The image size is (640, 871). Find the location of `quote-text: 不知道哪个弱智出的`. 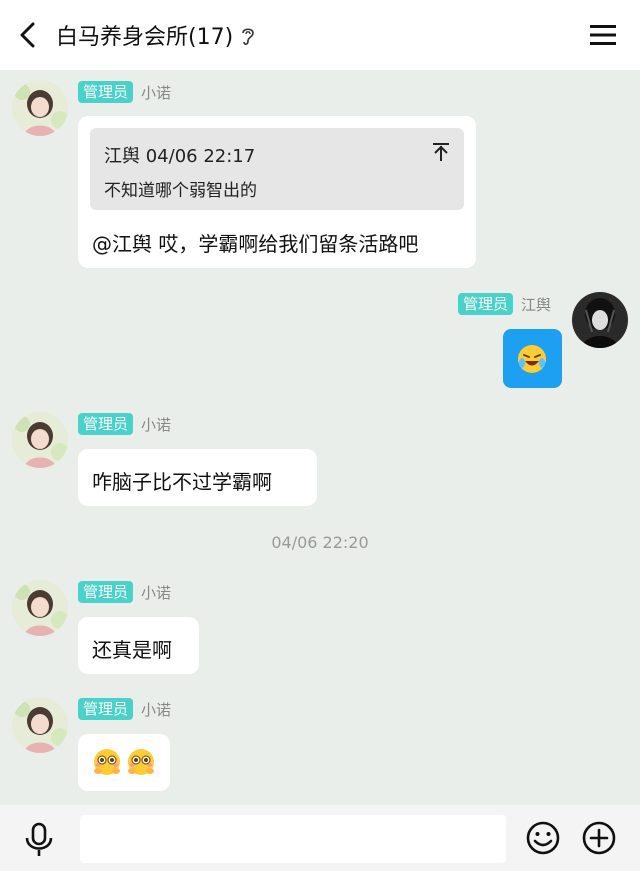

quote-text: 不知道哪个弱智出的 is located at coordinates (180, 191).